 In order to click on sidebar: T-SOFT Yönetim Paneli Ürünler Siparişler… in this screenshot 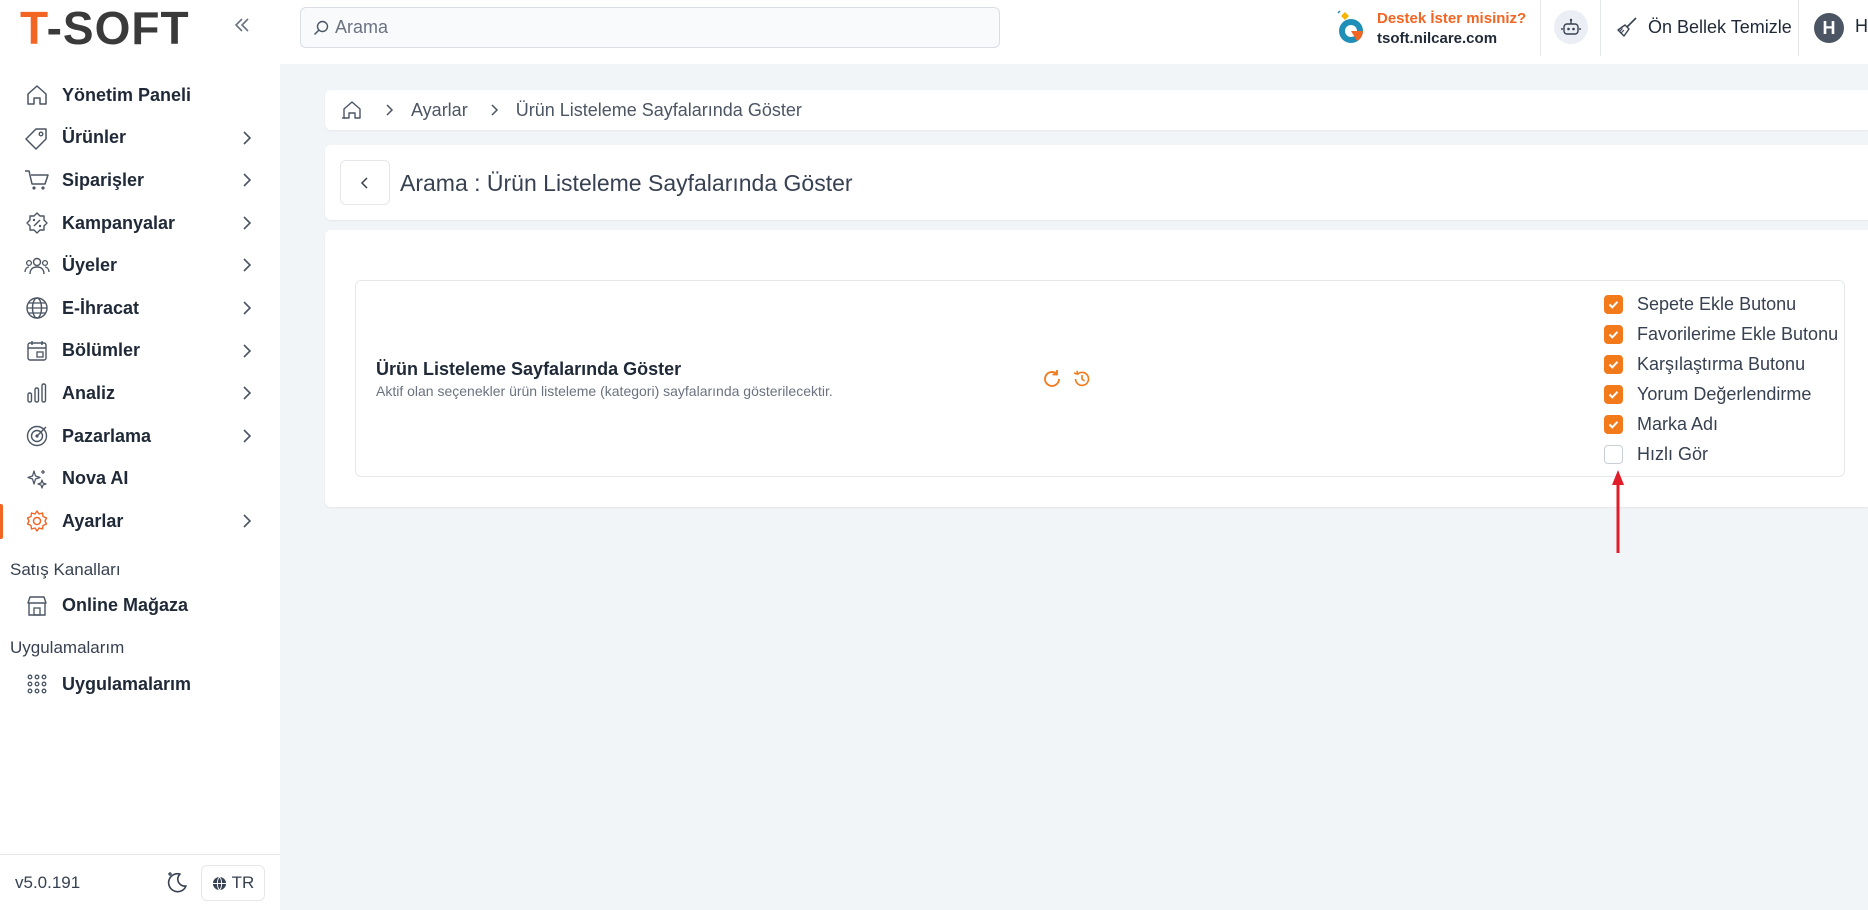, I will do `click(140, 455)`.